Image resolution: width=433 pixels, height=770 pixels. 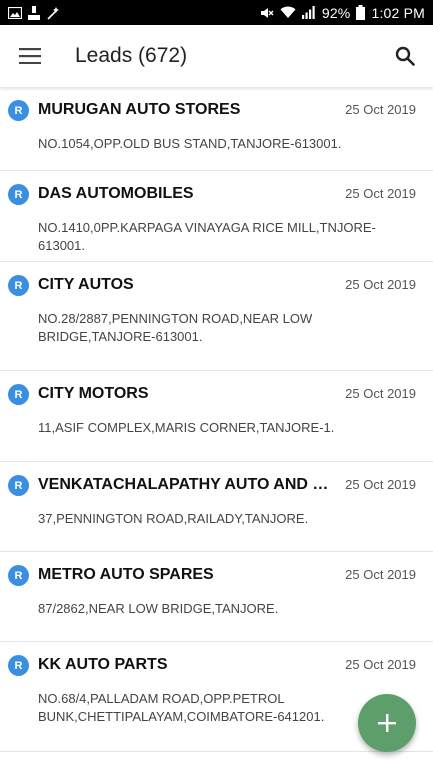 I want to click on status-bar-system: 92% 1:02 PM, so click(x=342, y=13).